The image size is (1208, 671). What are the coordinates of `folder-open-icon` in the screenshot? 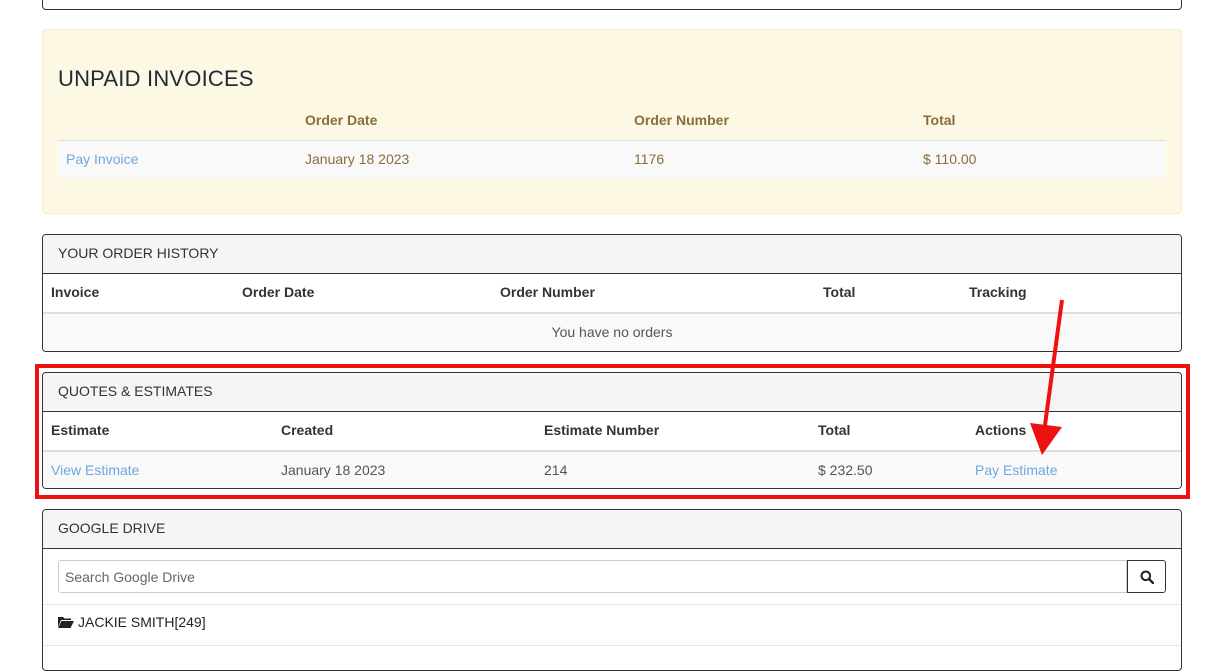 It's located at (66, 622).